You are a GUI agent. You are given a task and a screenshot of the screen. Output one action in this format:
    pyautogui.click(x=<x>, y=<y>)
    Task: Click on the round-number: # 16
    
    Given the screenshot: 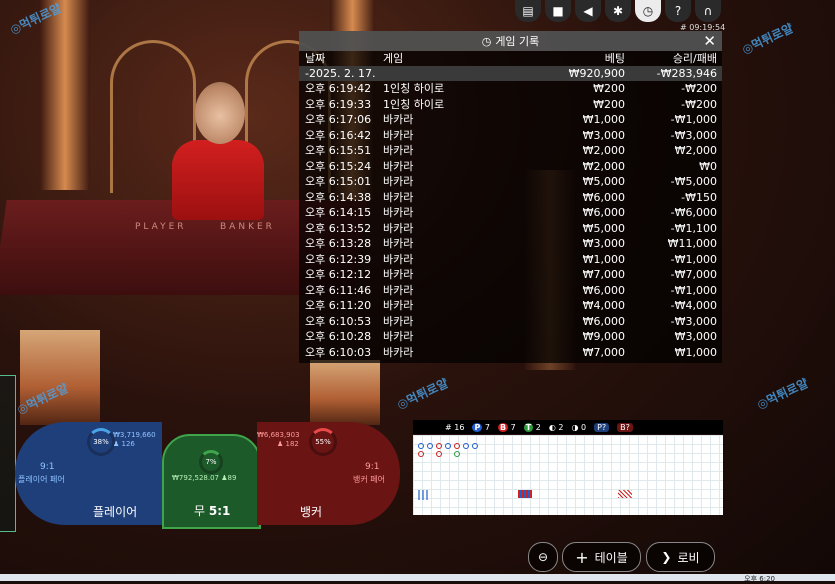 What is the action you would take?
    pyautogui.click(x=455, y=427)
    